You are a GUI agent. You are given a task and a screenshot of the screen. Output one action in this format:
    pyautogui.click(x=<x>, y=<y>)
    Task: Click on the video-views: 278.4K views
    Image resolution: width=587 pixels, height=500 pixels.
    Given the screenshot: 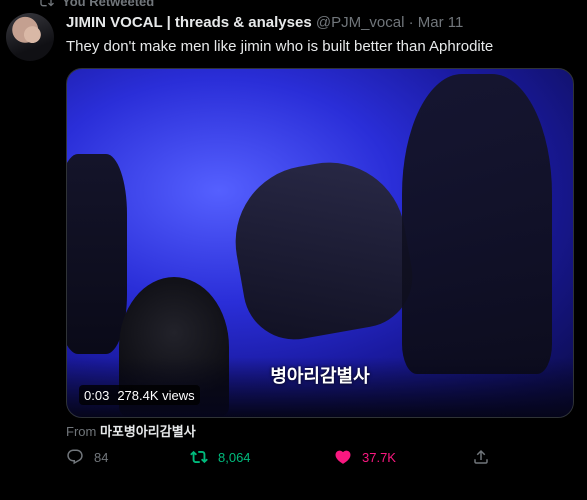 What is the action you would take?
    pyautogui.click(x=156, y=395)
    